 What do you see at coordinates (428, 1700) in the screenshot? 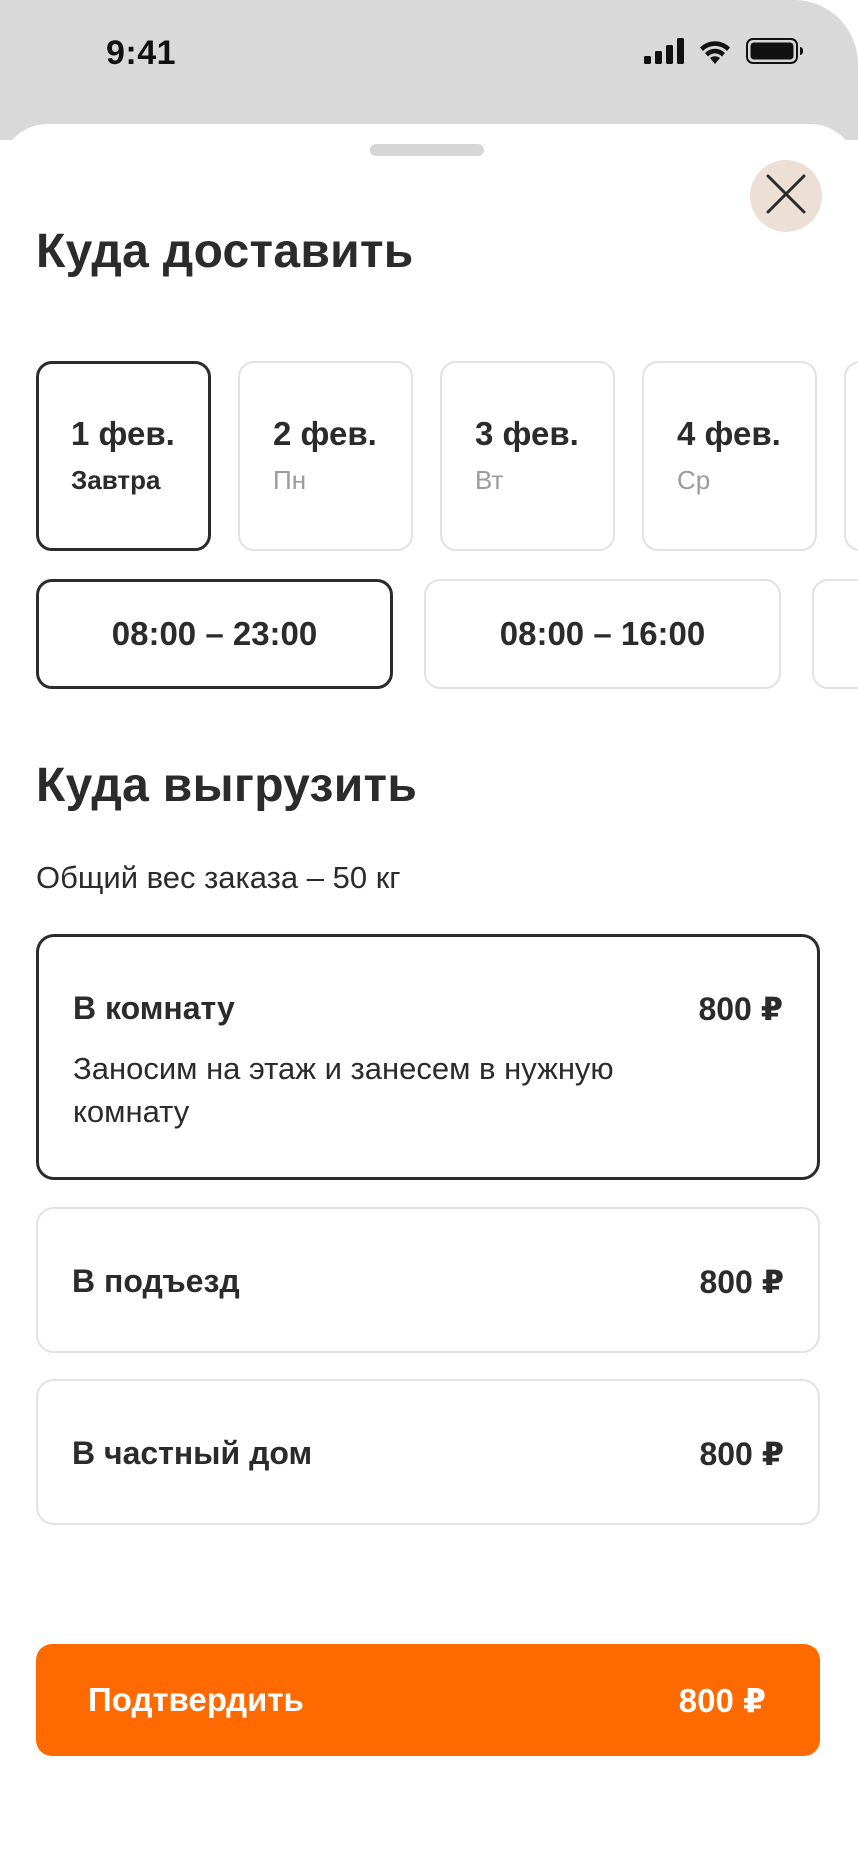
I see `confirm-button: Подтвердить 800 ₽` at bounding box center [428, 1700].